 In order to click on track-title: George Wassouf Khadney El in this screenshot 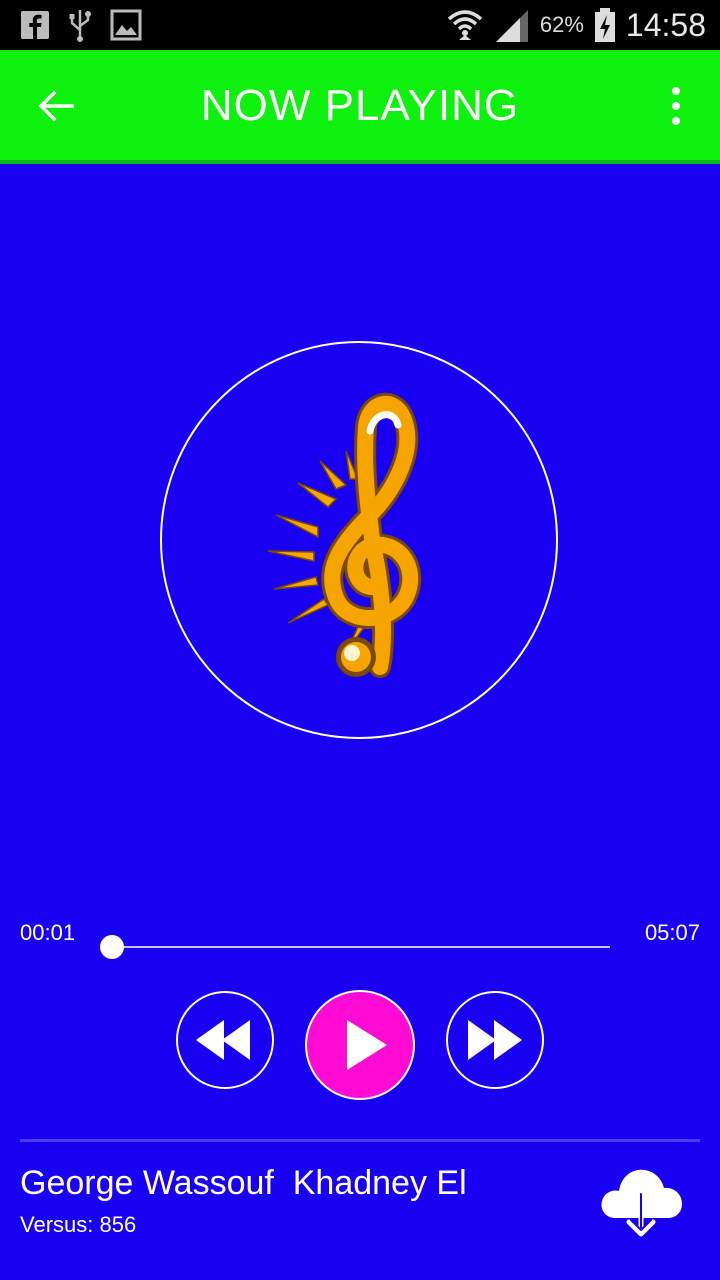, I will do `click(243, 1183)`.